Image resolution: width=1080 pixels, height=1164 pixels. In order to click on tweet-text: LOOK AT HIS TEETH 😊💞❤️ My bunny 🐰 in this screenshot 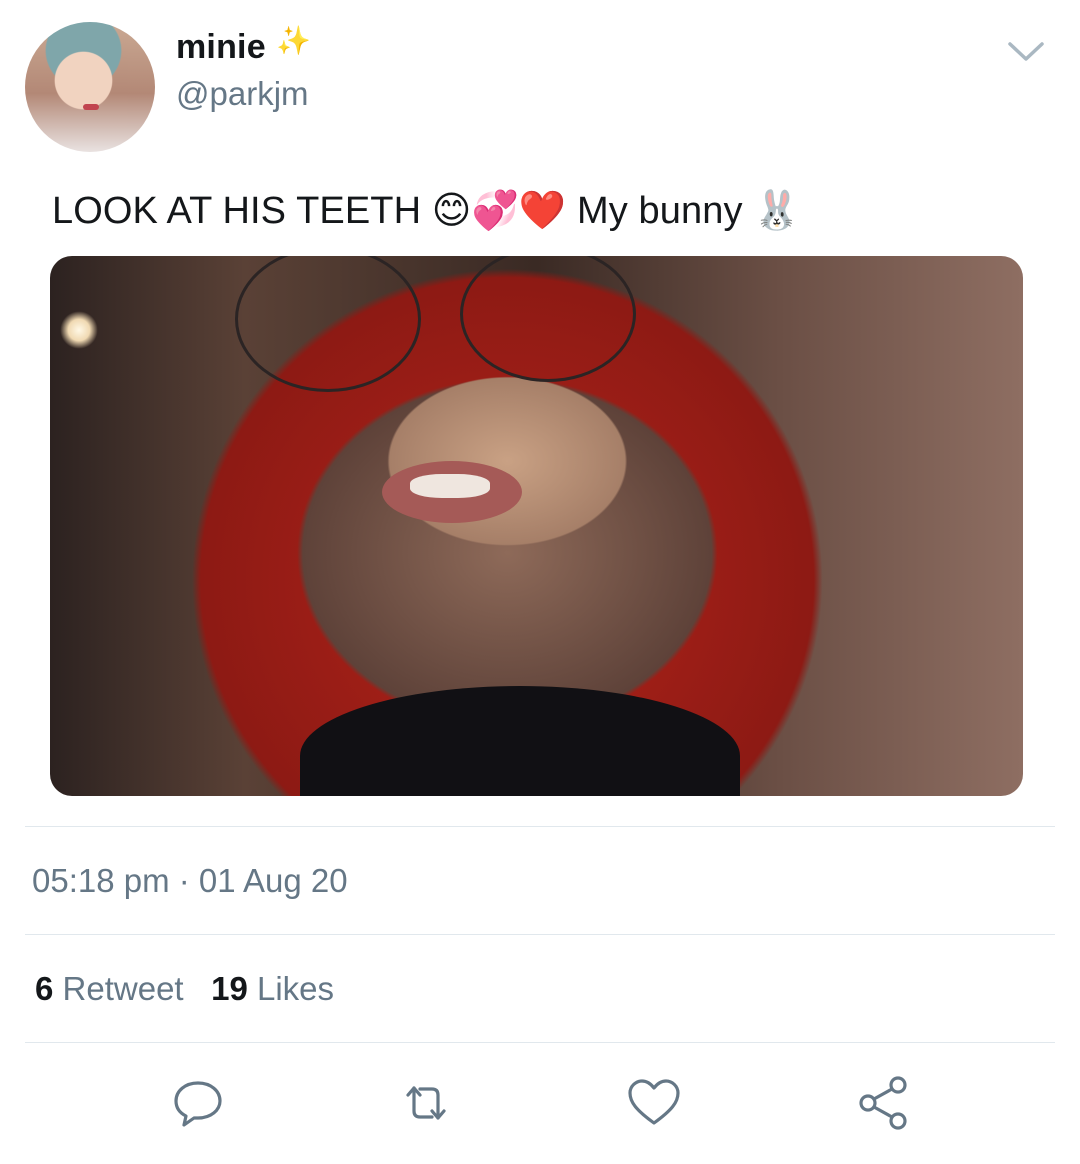, I will do `click(426, 211)`.